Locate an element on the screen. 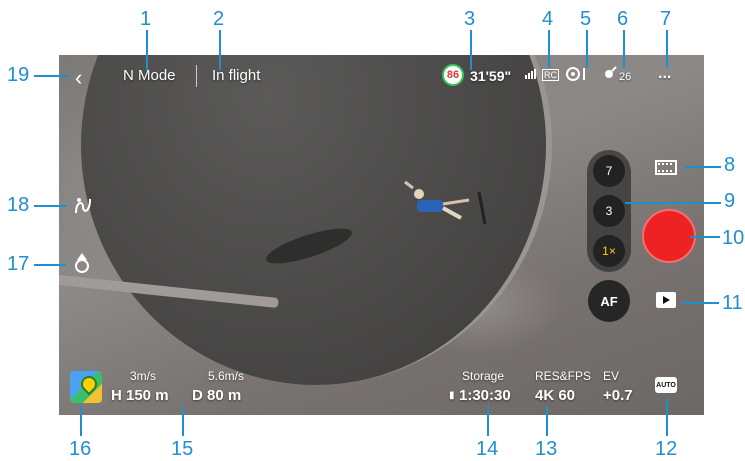 This screenshot has width=745, height=461. callout-6: 6 is located at coordinates (623, 19).